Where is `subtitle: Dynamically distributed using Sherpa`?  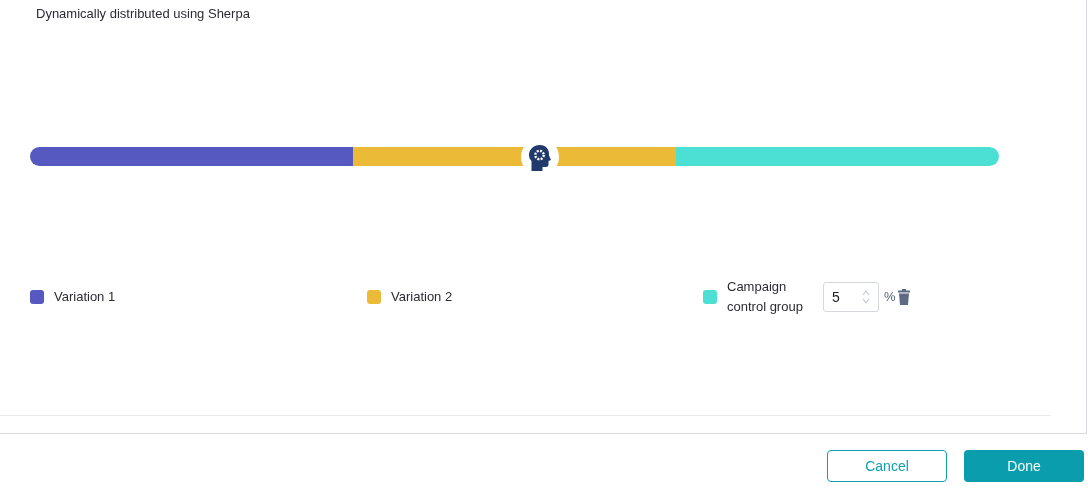
subtitle: Dynamically distributed using Sherpa is located at coordinates (143, 14).